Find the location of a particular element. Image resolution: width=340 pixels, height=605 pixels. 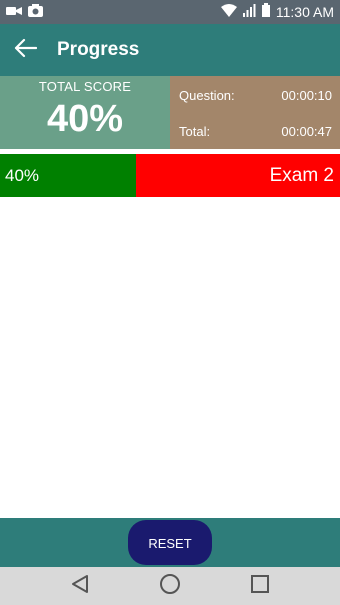

status-right: 11:30 AM is located at coordinates (277, 11).